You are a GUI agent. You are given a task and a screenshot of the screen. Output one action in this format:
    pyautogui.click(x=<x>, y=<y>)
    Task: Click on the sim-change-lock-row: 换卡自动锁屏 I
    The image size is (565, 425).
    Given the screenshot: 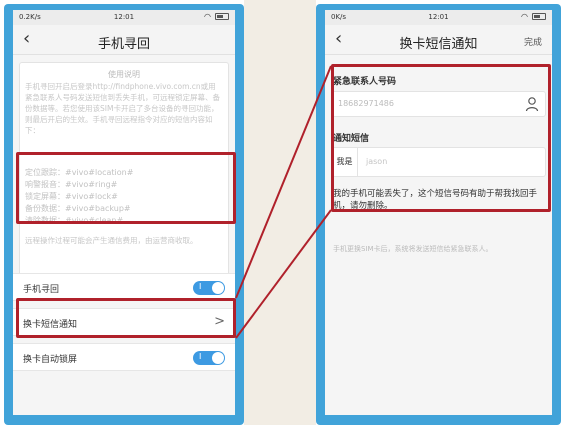 What is the action you would take?
    pyautogui.click(x=124, y=357)
    